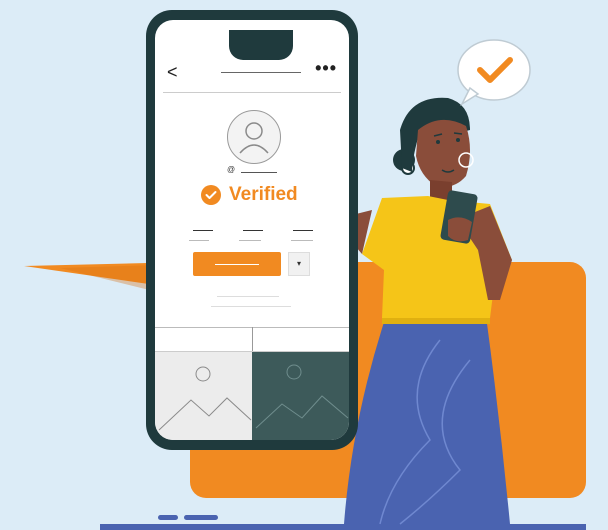  I want to click on decorative-dashes, so click(188, 517).